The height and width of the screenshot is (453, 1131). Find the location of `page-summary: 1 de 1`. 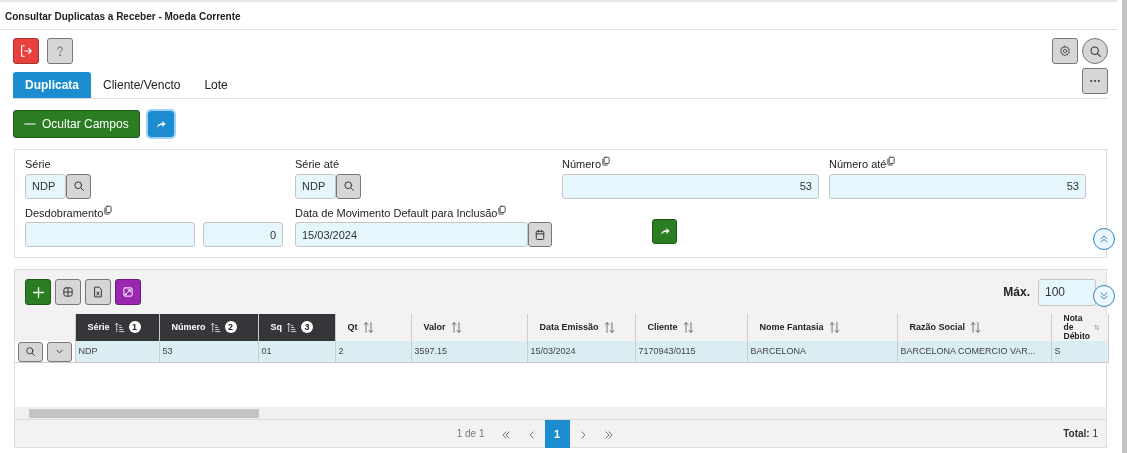

page-summary: 1 de 1 is located at coordinates (470, 434).